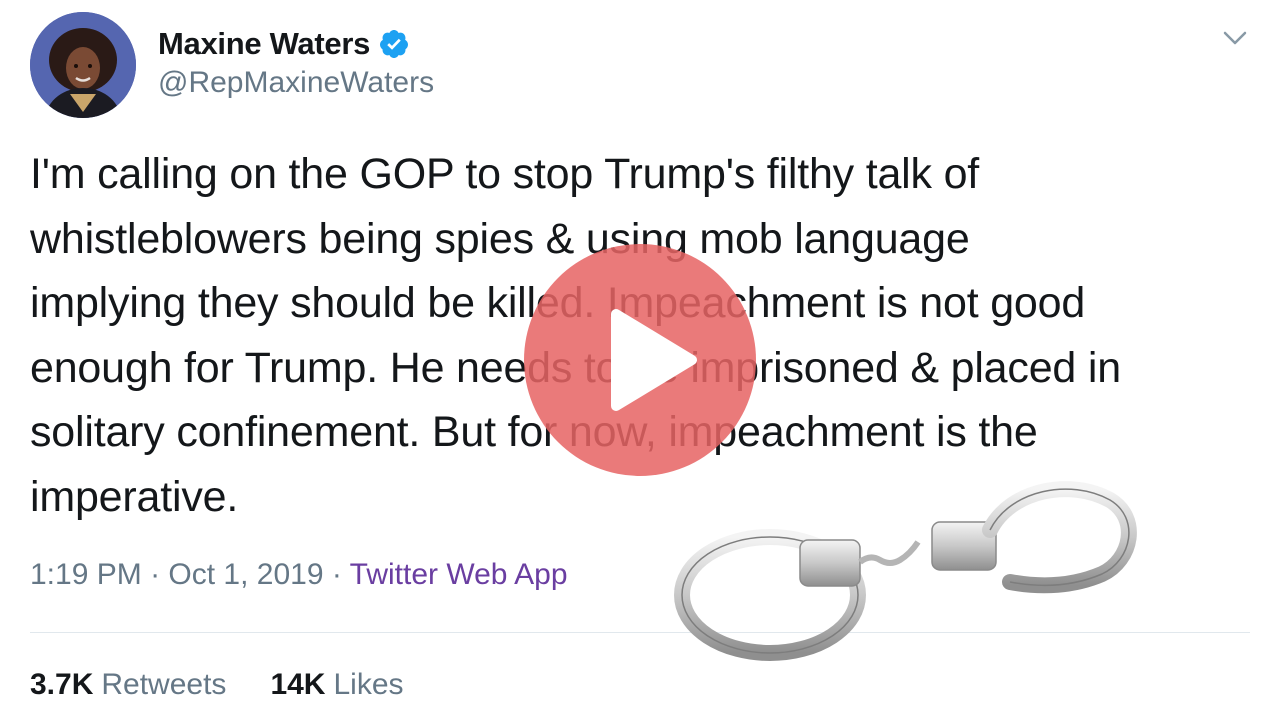 The image size is (1280, 720). I want to click on likes-label: Likes, so click(368, 684).